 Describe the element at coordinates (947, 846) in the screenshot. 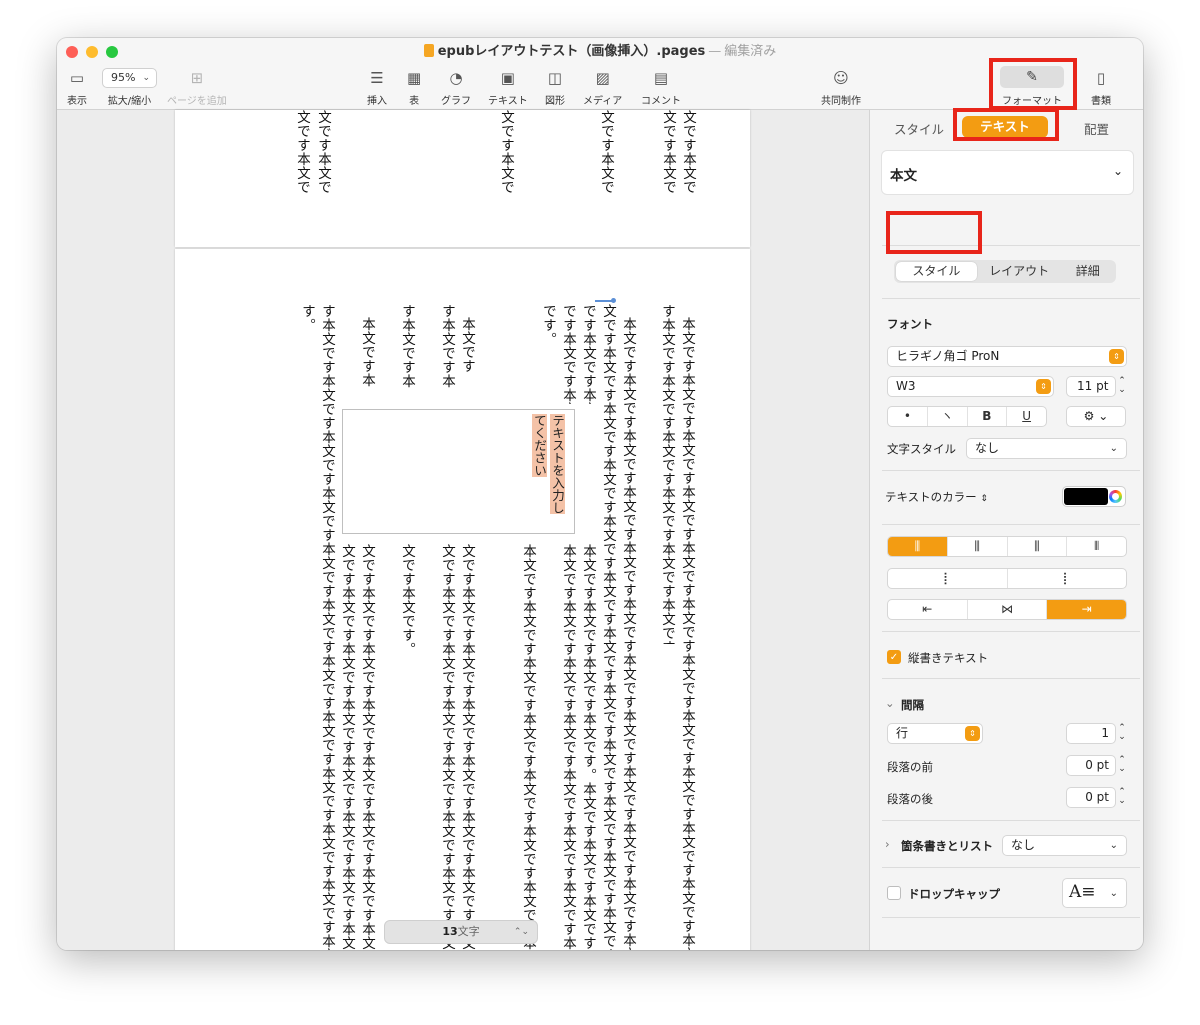

I see `bullets-section-title: 箇条書きとリスト` at that location.